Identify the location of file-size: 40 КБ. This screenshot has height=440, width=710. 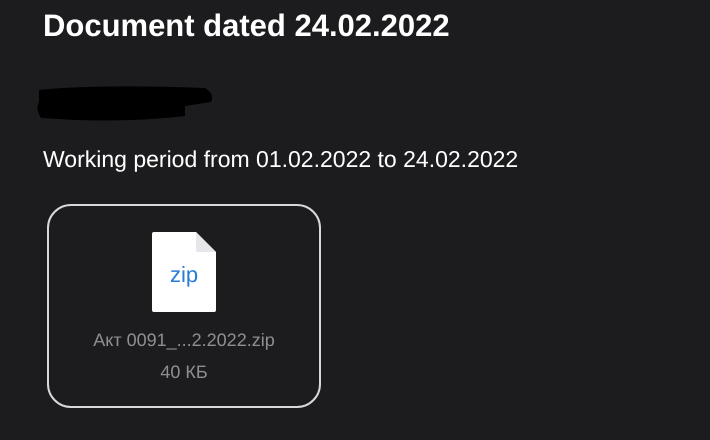
(184, 372).